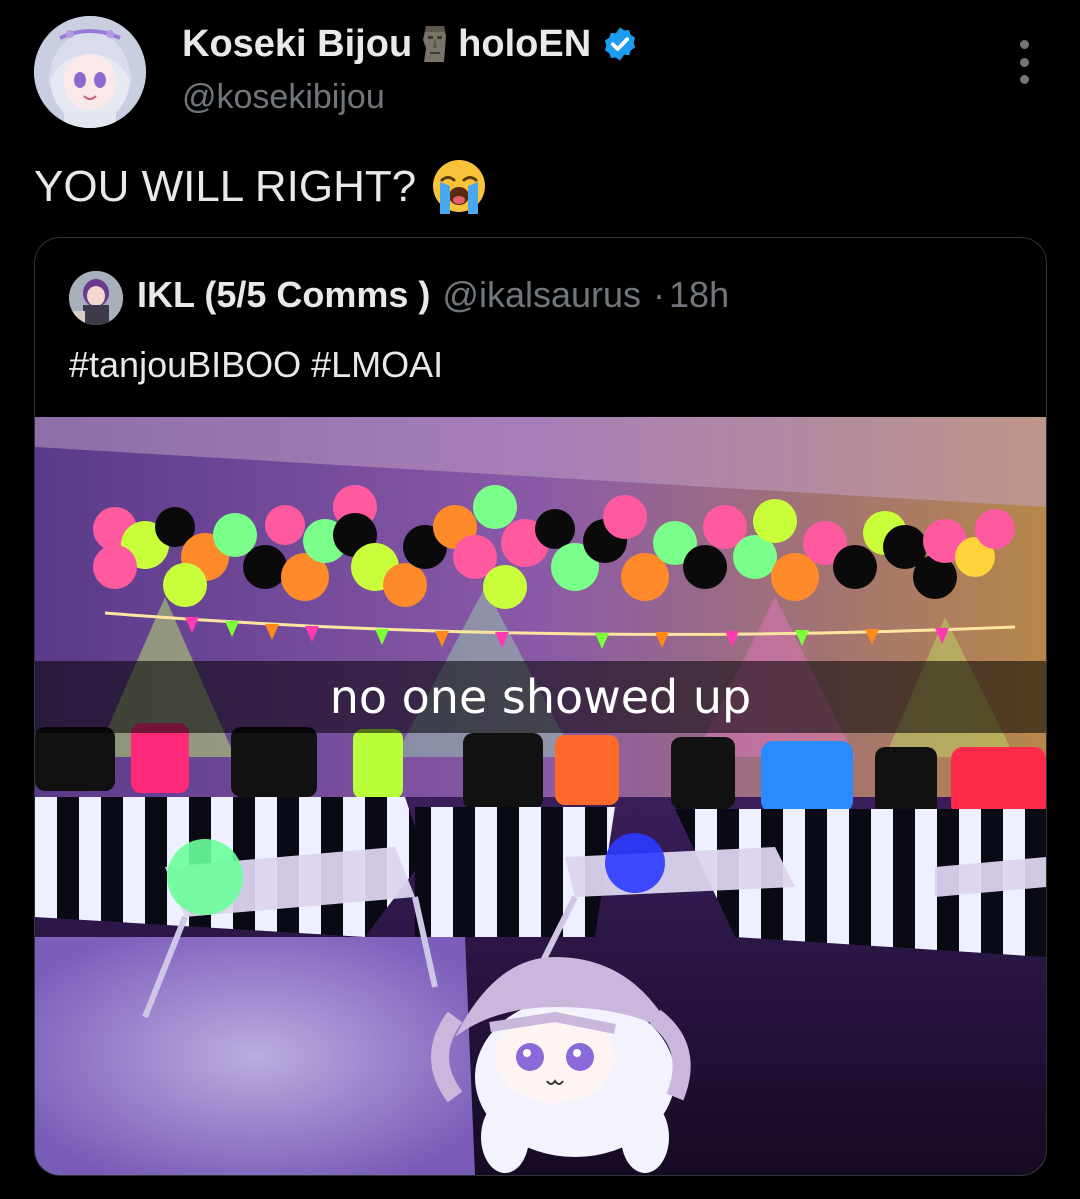 This screenshot has width=1080, height=1199. Describe the element at coordinates (297, 44) in the screenshot. I see `author-display-name: Koseki Bijou` at that location.